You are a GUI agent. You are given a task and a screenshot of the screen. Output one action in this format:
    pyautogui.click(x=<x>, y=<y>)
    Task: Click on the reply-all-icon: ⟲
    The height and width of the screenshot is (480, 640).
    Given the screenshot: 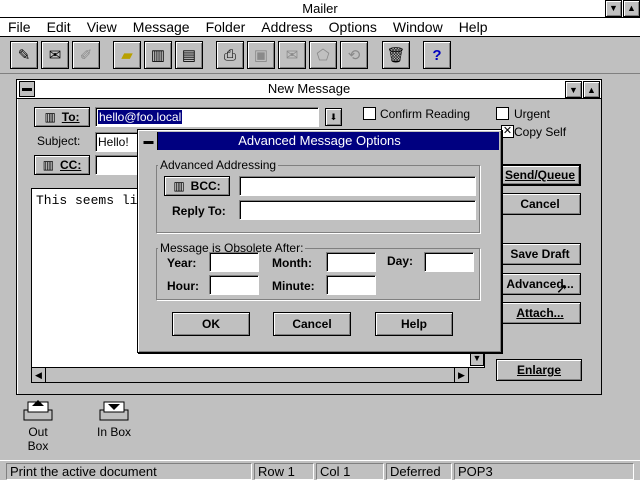 What is the action you would take?
    pyautogui.click(x=354, y=55)
    